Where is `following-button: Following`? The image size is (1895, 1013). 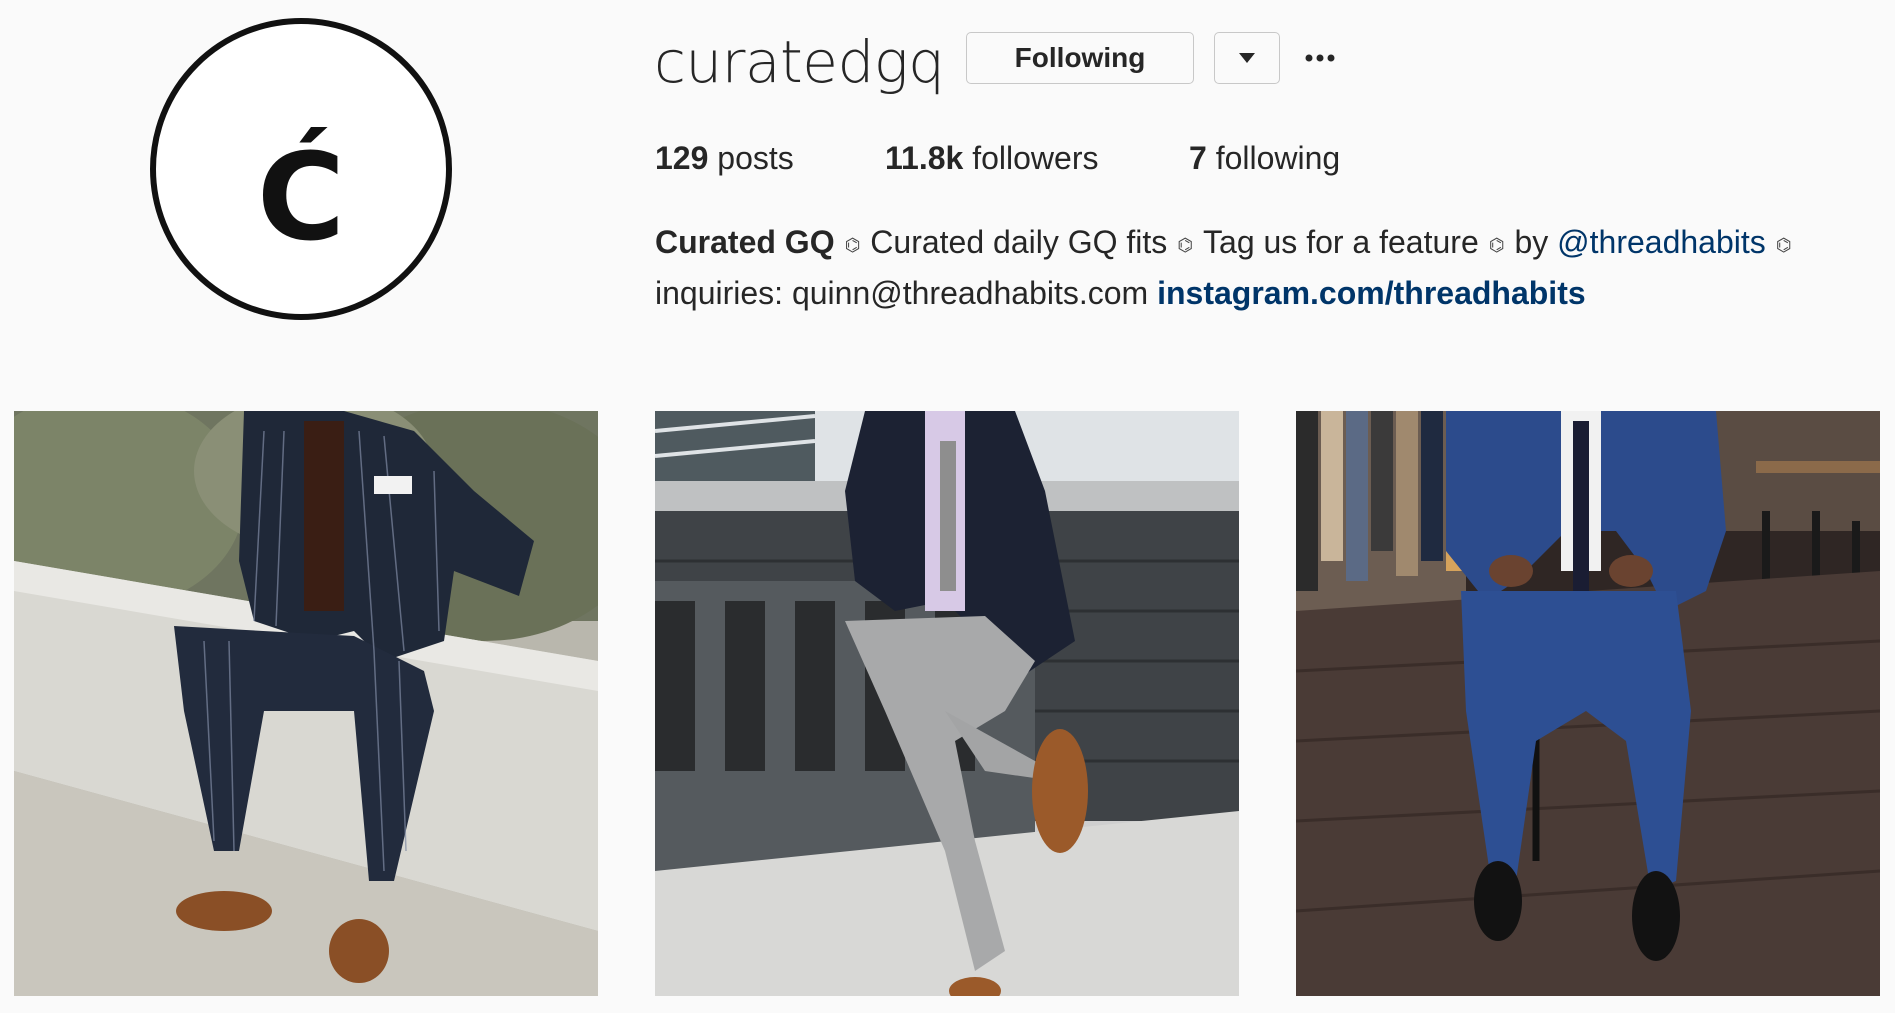
following-button: Following is located at coordinates (1080, 58).